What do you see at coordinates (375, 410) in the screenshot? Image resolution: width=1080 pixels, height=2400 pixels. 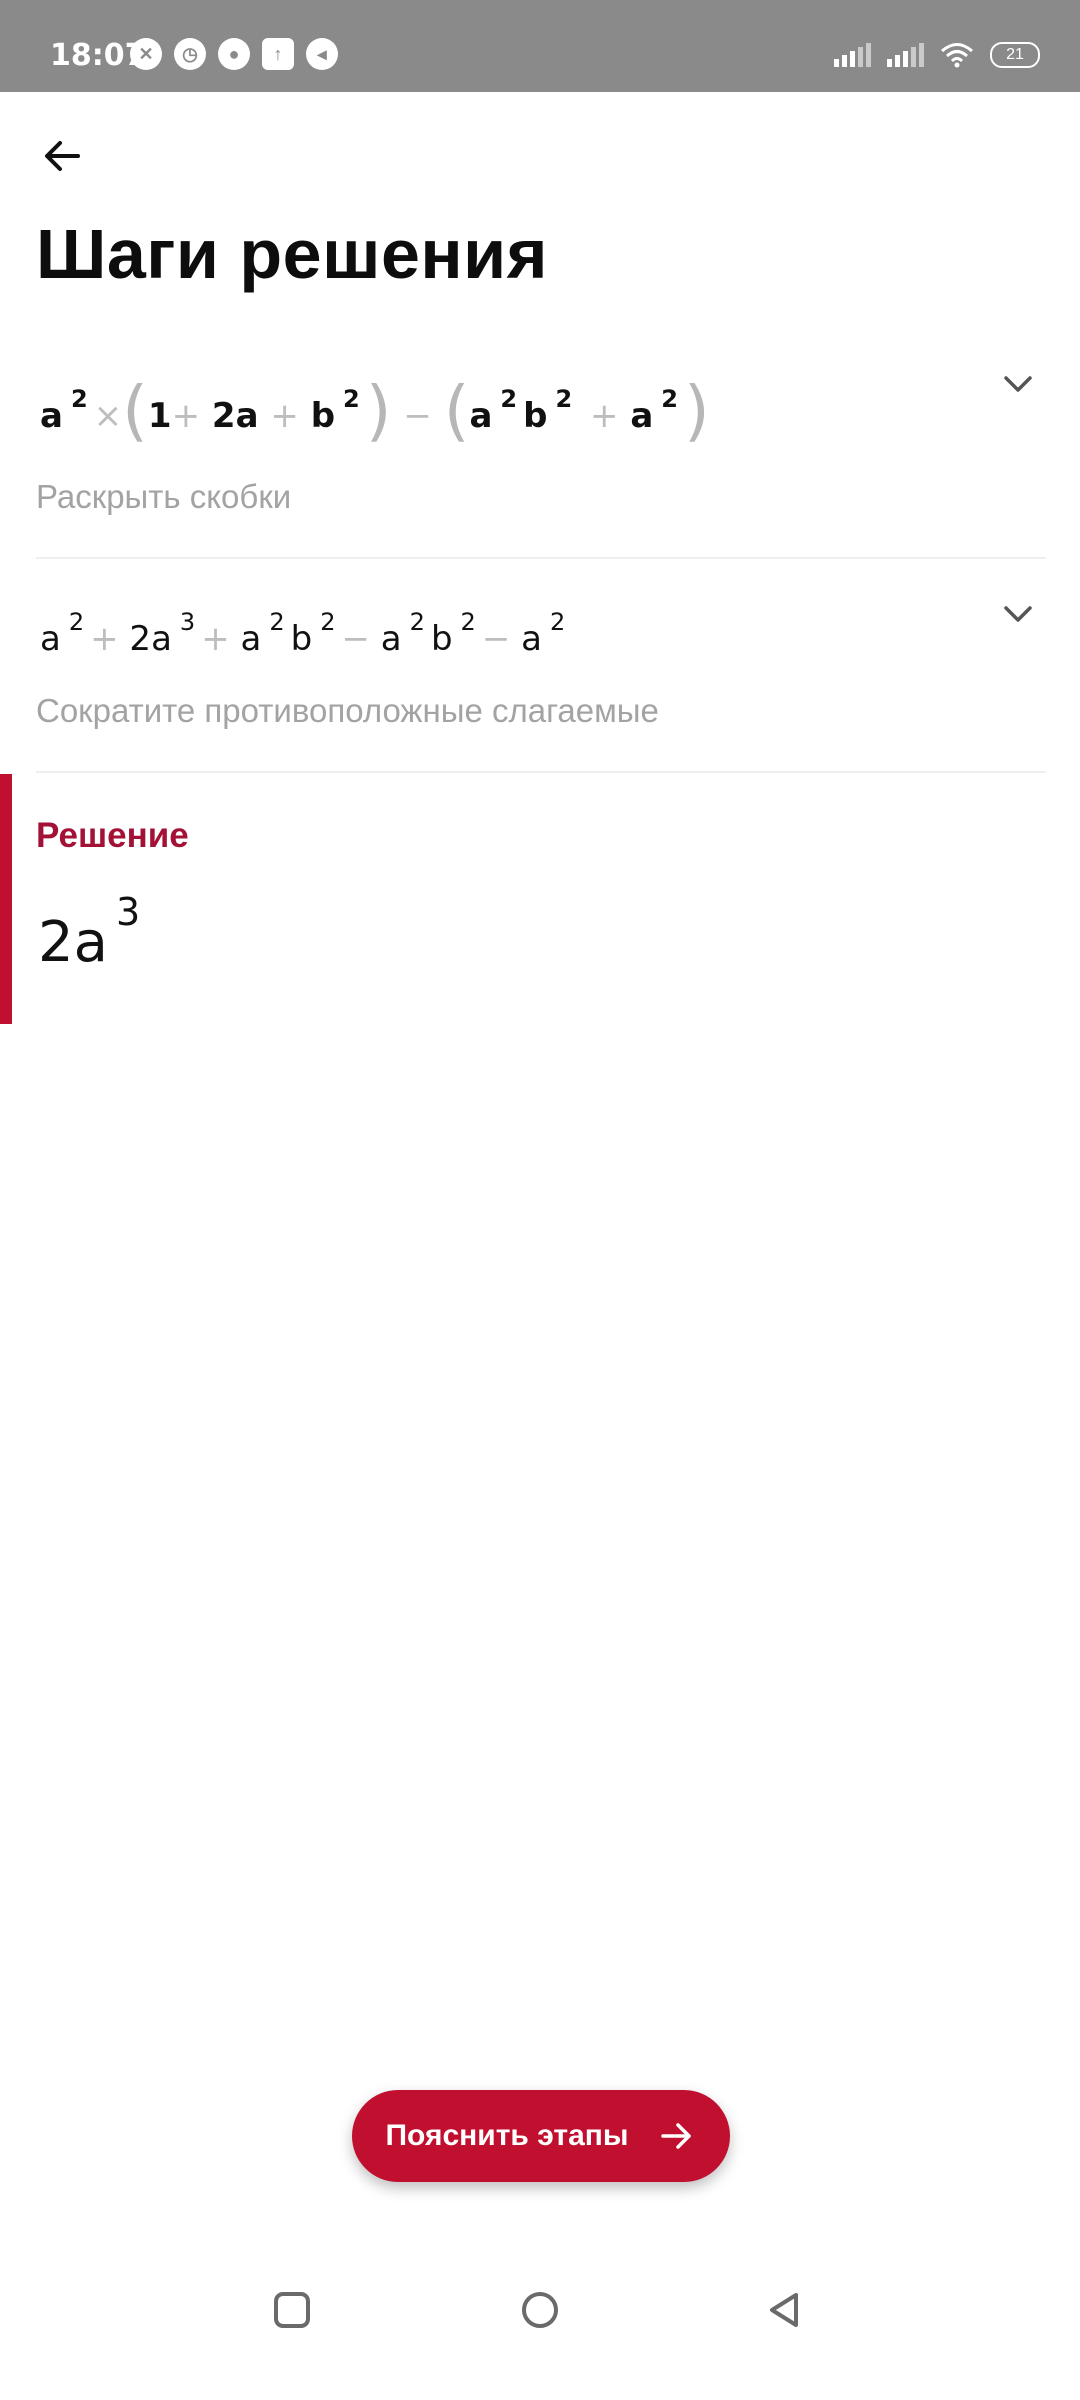 I see `step-1-expression: a 2 ×(1+ 2a + b 2) − (a 2 b 2 + a 2)` at bounding box center [375, 410].